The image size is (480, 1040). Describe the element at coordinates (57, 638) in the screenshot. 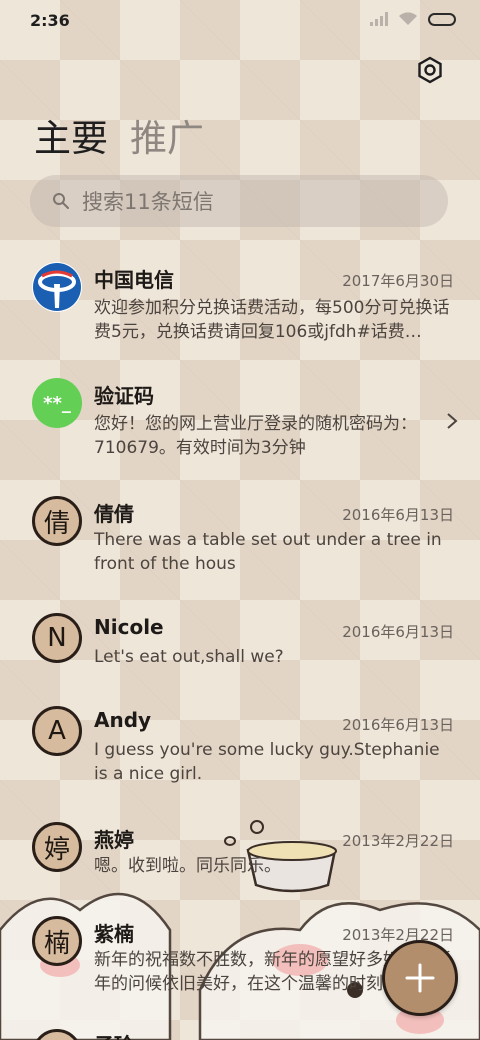

I see `avatar: N` at that location.